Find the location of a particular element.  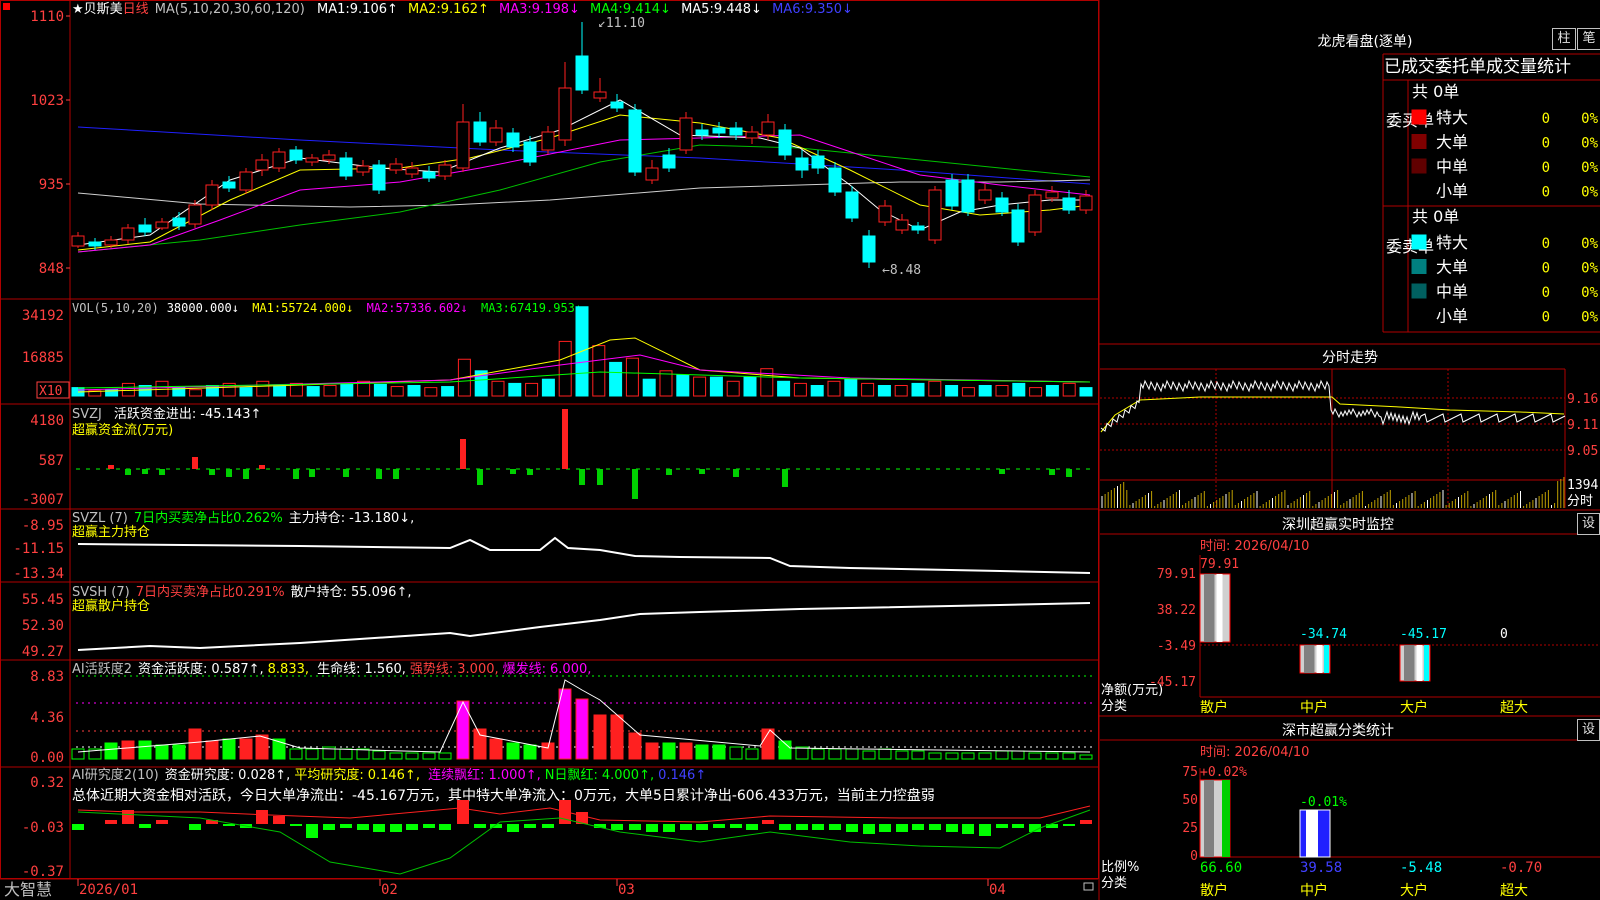

ai2-axis-3: -0.37 is located at coordinates (43, 872).